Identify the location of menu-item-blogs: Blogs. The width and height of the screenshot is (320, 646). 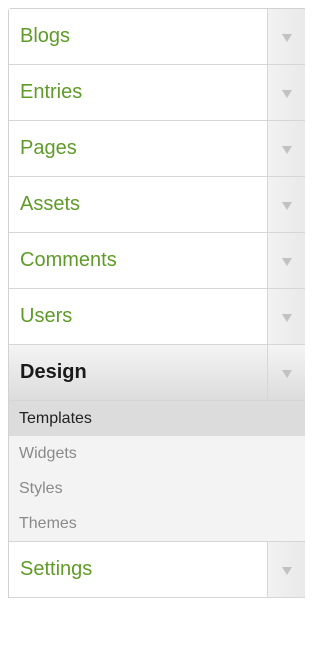
(157, 37).